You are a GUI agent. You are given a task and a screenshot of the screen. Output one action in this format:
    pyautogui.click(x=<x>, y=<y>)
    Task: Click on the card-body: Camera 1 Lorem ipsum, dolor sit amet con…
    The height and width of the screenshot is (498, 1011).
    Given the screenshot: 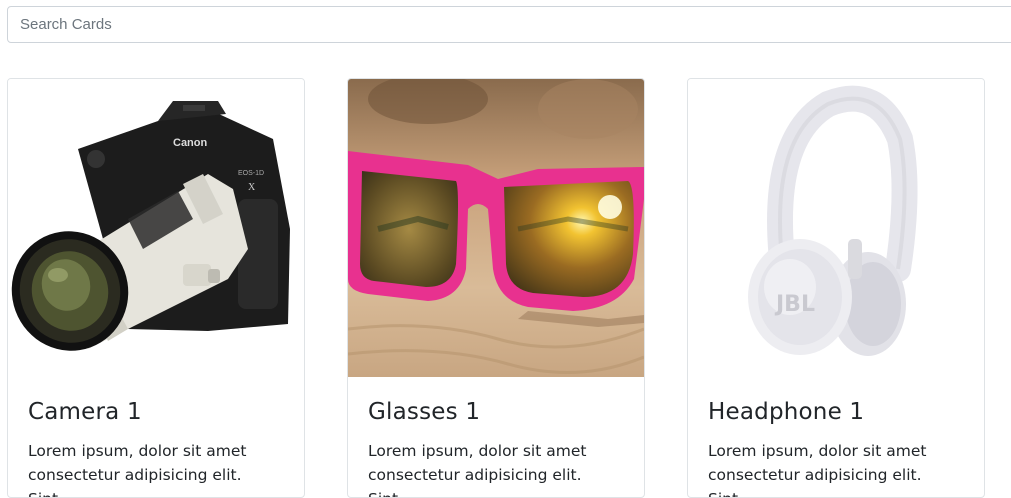 What is the action you would take?
    pyautogui.click(x=156, y=448)
    